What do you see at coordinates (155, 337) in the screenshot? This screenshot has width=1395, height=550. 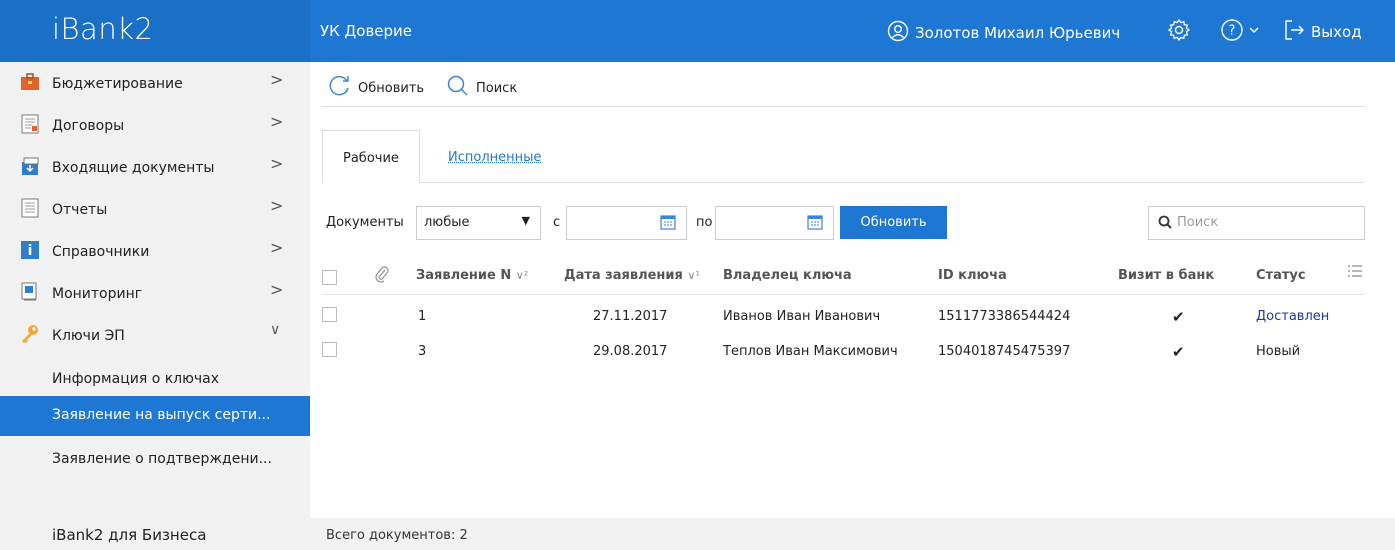 I see `sidebar-item-keys: Ключи ЭП ∨` at bounding box center [155, 337].